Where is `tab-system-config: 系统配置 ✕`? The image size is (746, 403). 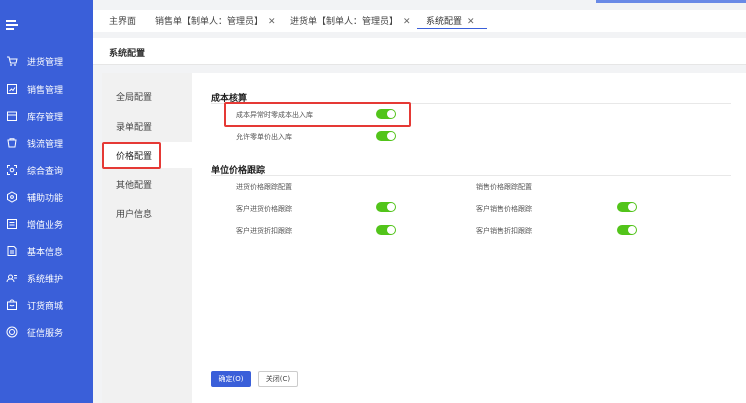 tab-system-config: 系统配置 ✕ is located at coordinates (450, 20).